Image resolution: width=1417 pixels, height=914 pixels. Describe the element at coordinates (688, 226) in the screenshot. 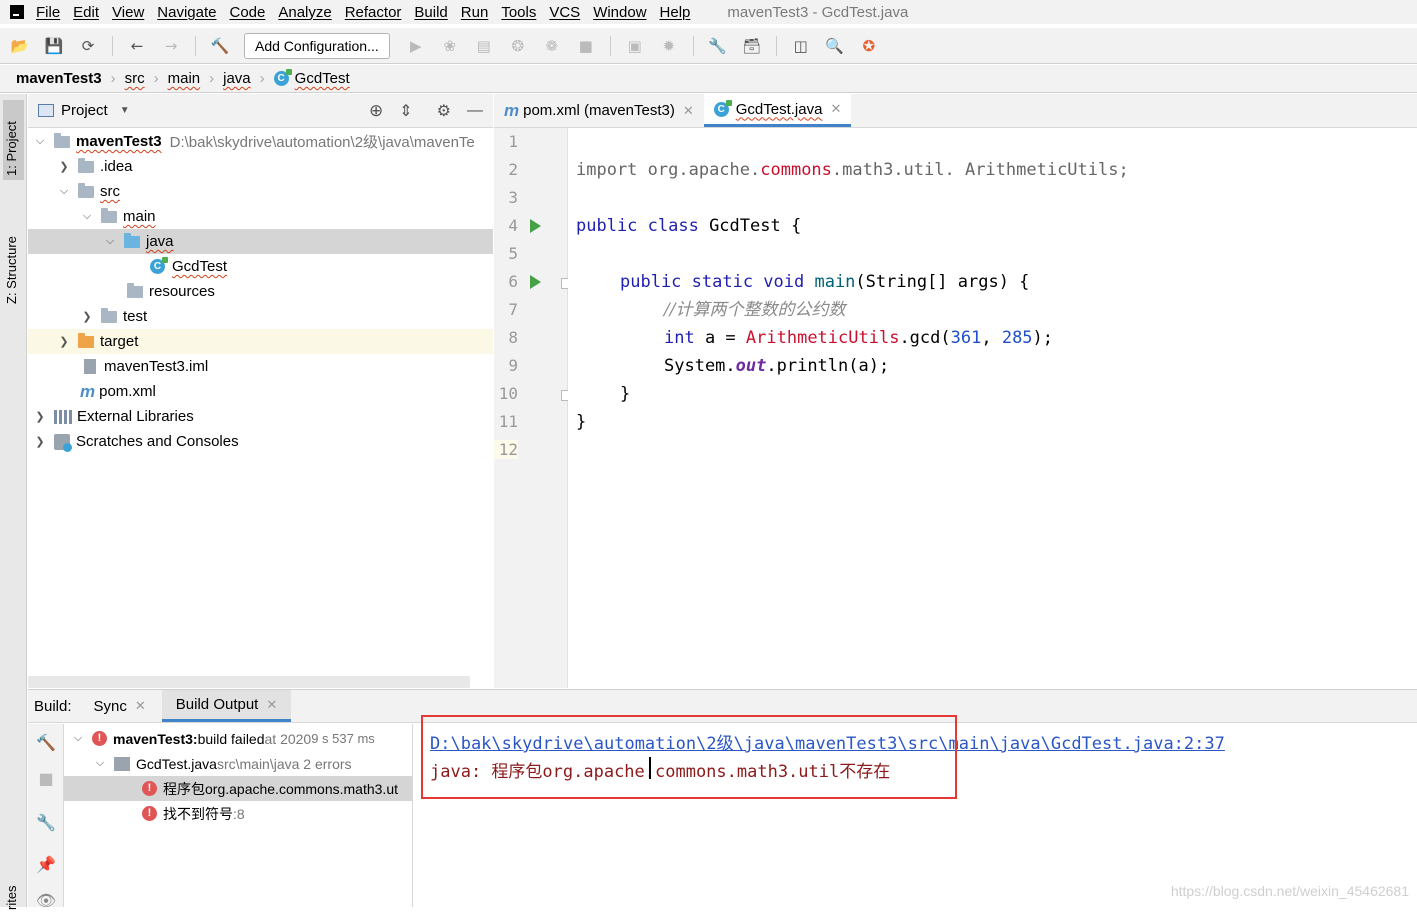

I see `code-line-4: public class GcdTest {` at that location.